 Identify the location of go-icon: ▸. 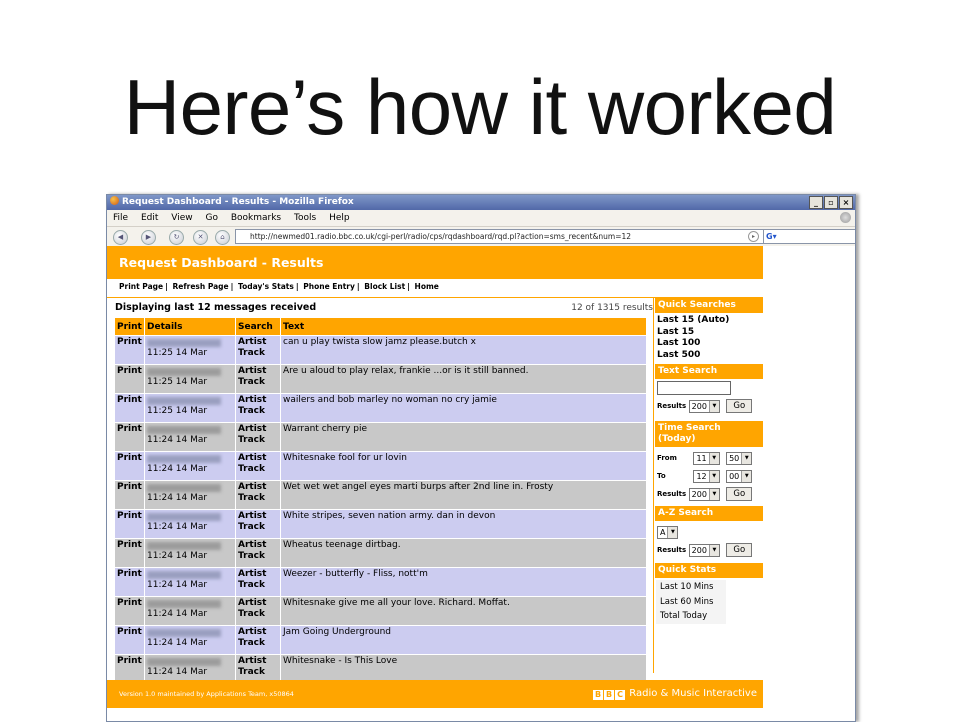
(753, 236).